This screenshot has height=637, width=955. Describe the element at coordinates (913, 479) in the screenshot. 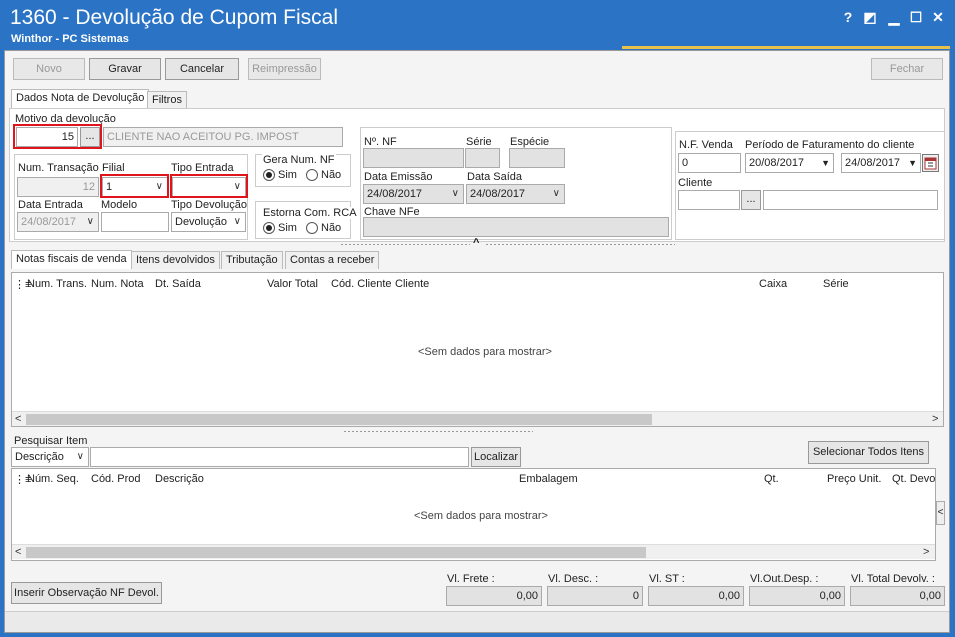

I see `col-qt-devo: Qt. Devo` at that location.